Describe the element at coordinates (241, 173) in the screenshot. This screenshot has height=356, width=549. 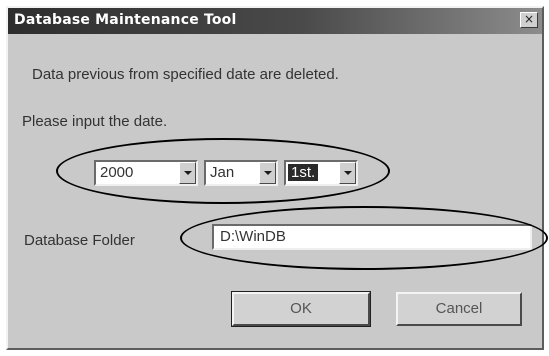
I see `month-select: Jan` at that location.